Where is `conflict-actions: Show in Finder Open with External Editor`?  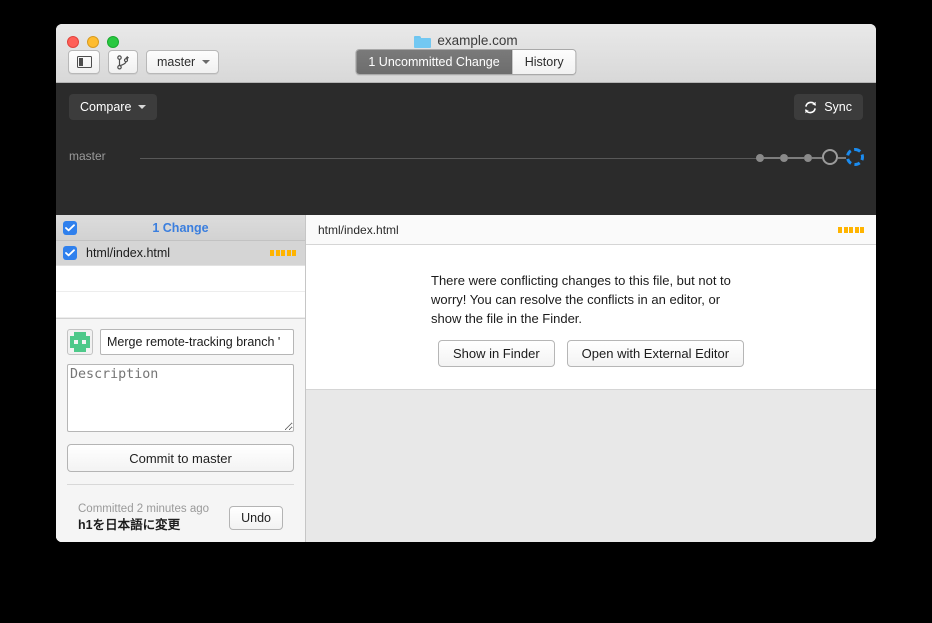
conflict-actions: Show in Finder Open with External Editor is located at coordinates (591, 353).